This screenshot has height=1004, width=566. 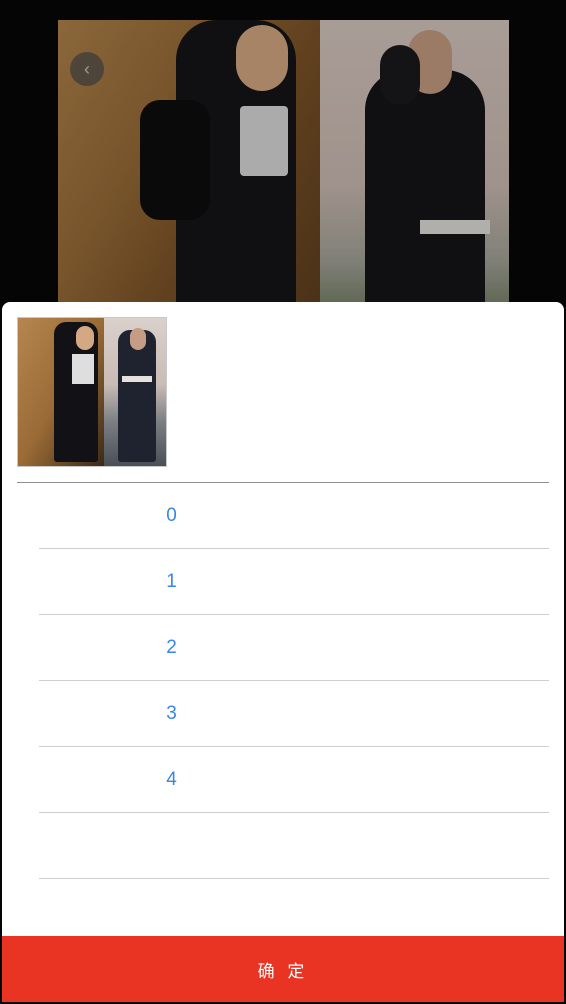 What do you see at coordinates (294, 780) in the screenshot?
I see `option-item: 4` at bounding box center [294, 780].